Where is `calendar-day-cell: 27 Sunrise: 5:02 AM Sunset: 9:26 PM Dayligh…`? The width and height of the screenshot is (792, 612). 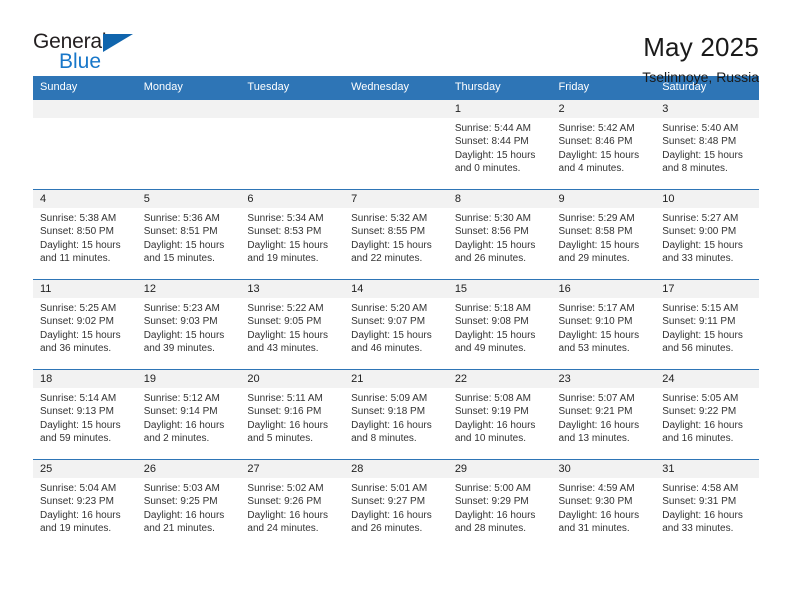
calendar-day-cell: 27 Sunrise: 5:02 AM Sunset: 9:26 PM Dayligh… is located at coordinates (292, 504).